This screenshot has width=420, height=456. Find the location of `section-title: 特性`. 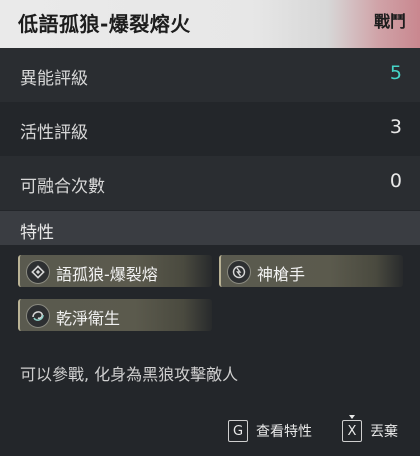

section-title: 特性 is located at coordinates (37, 233).